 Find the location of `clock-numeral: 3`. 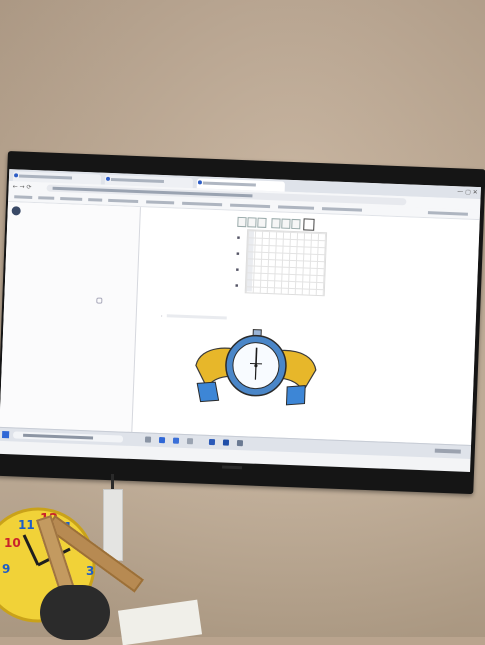

clock-numeral: 3 is located at coordinates (90, 571).